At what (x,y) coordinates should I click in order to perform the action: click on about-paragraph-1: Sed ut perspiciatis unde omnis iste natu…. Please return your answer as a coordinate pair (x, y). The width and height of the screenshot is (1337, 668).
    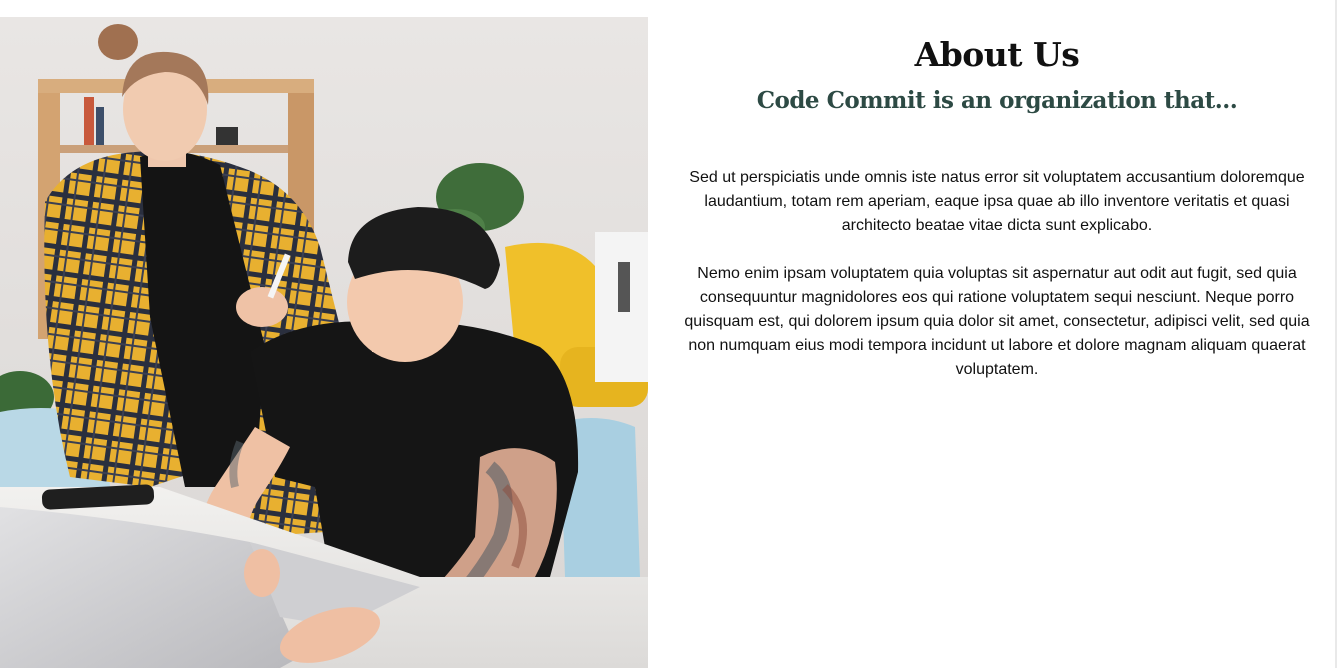
    Looking at the image, I should click on (997, 201).